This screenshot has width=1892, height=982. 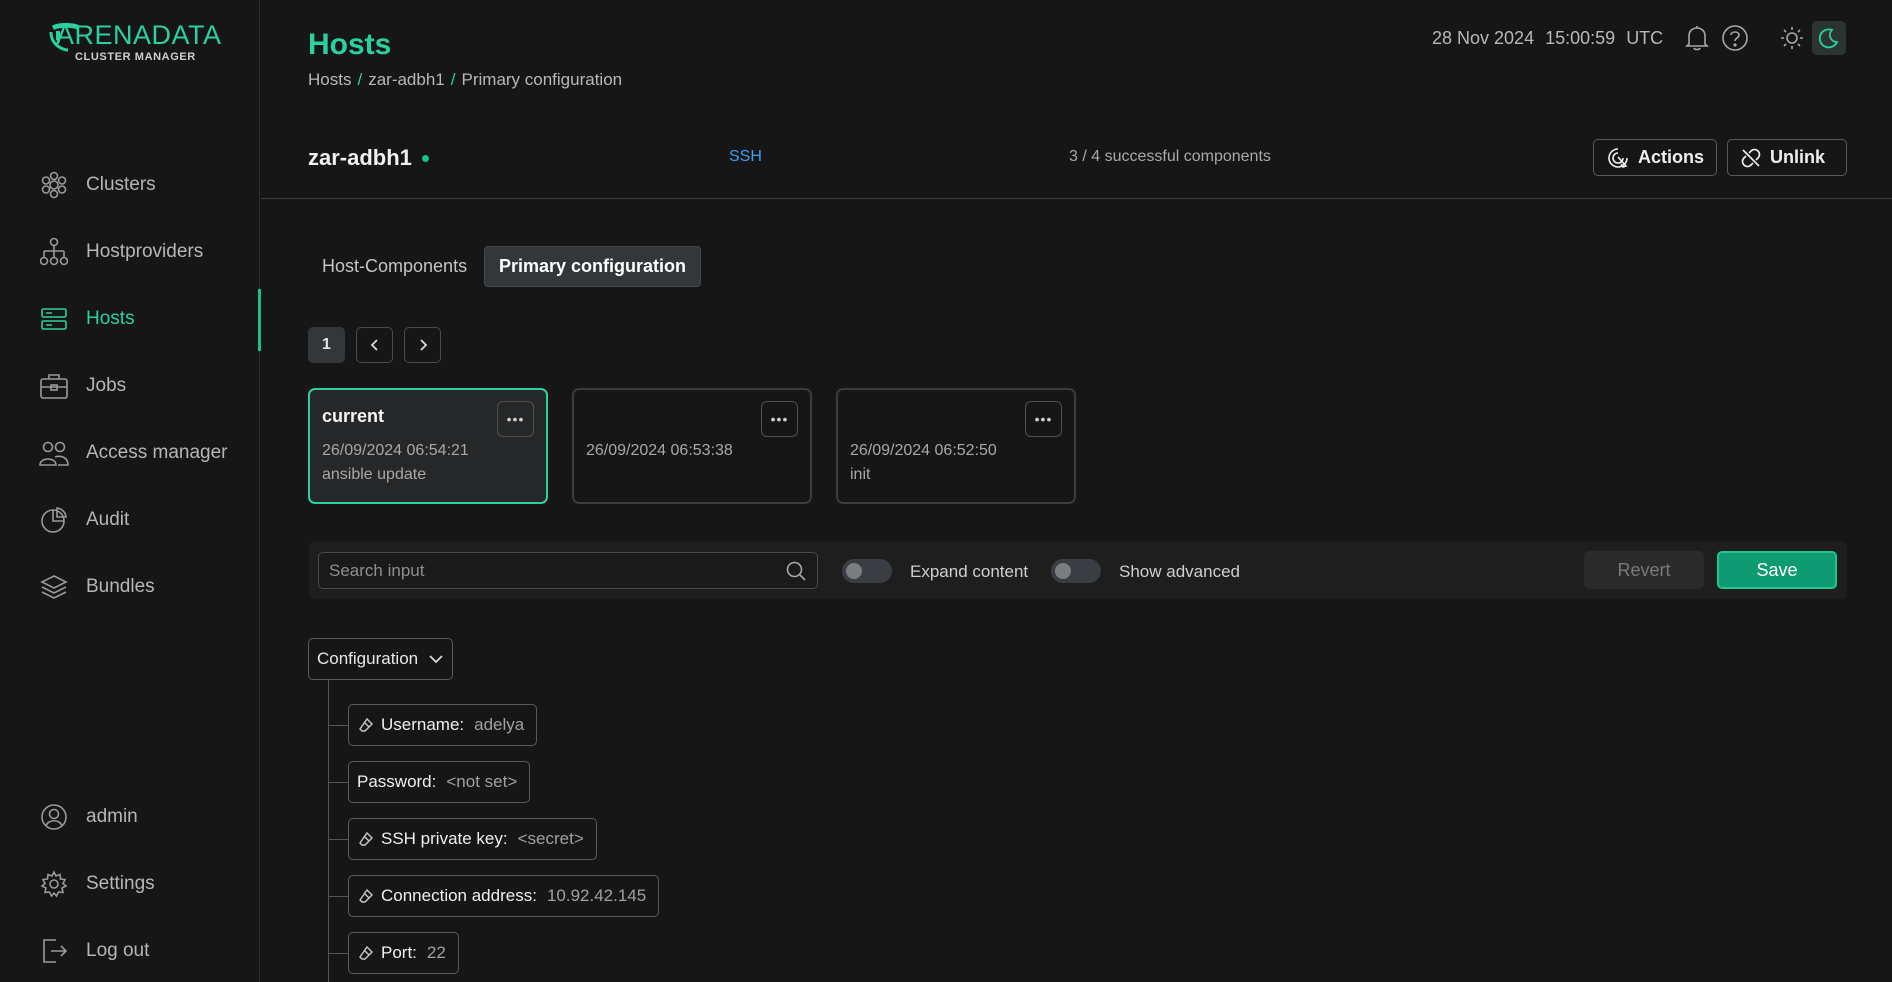 I want to click on gear-icon, so click(x=54, y=884).